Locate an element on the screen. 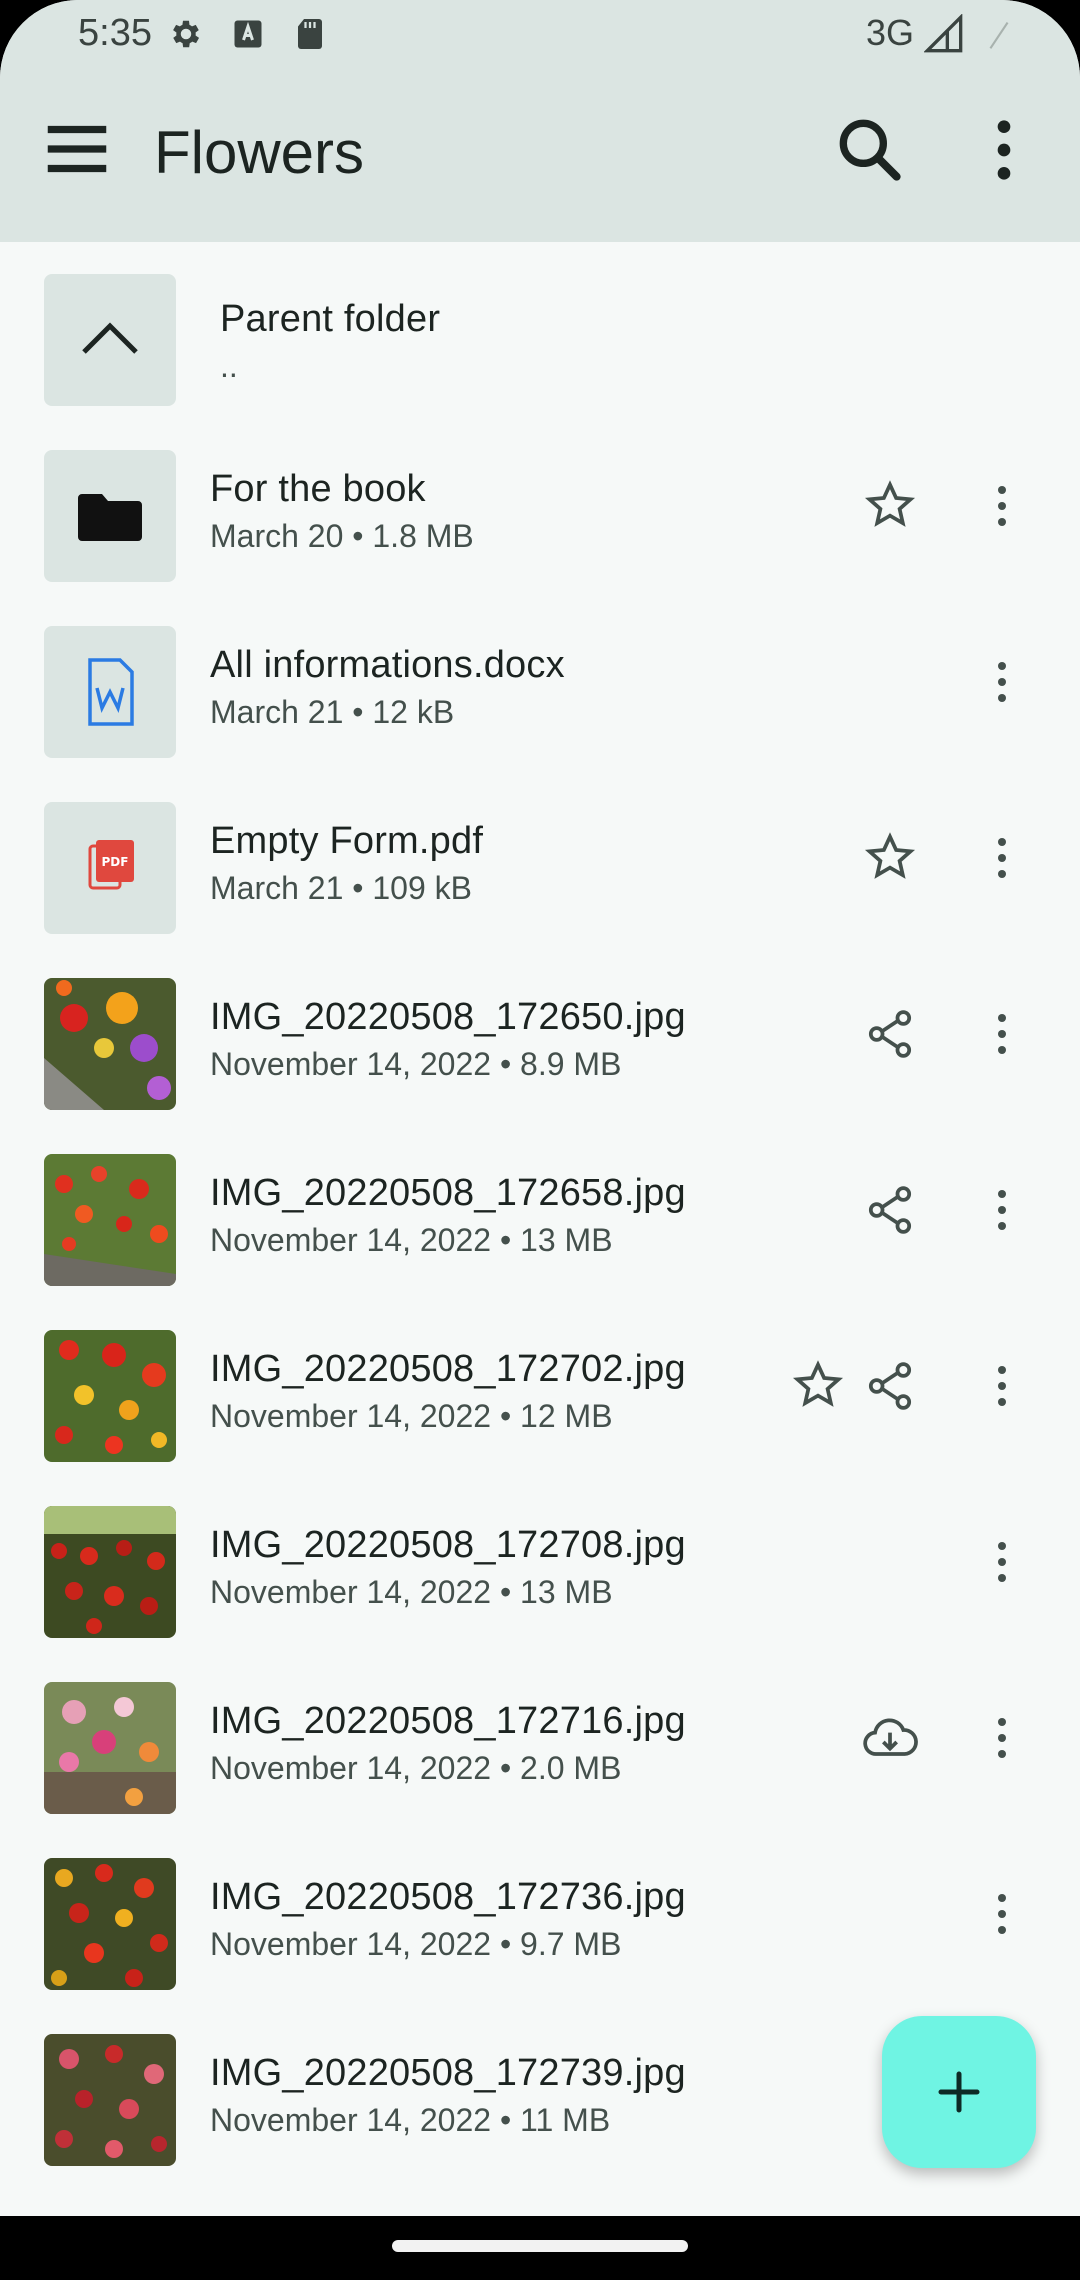  add-fab-button is located at coordinates (959, 2092).